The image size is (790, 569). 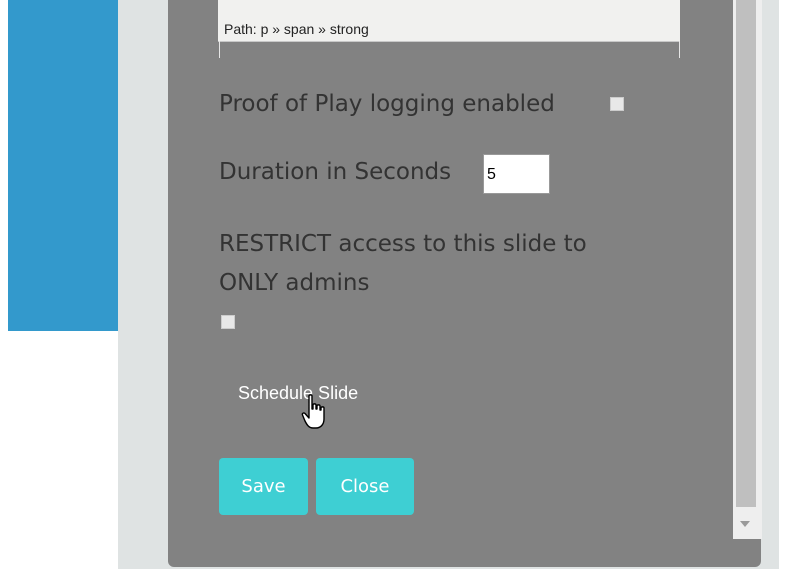 I want to click on scrollbar-thumb, so click(x=746, y=253).